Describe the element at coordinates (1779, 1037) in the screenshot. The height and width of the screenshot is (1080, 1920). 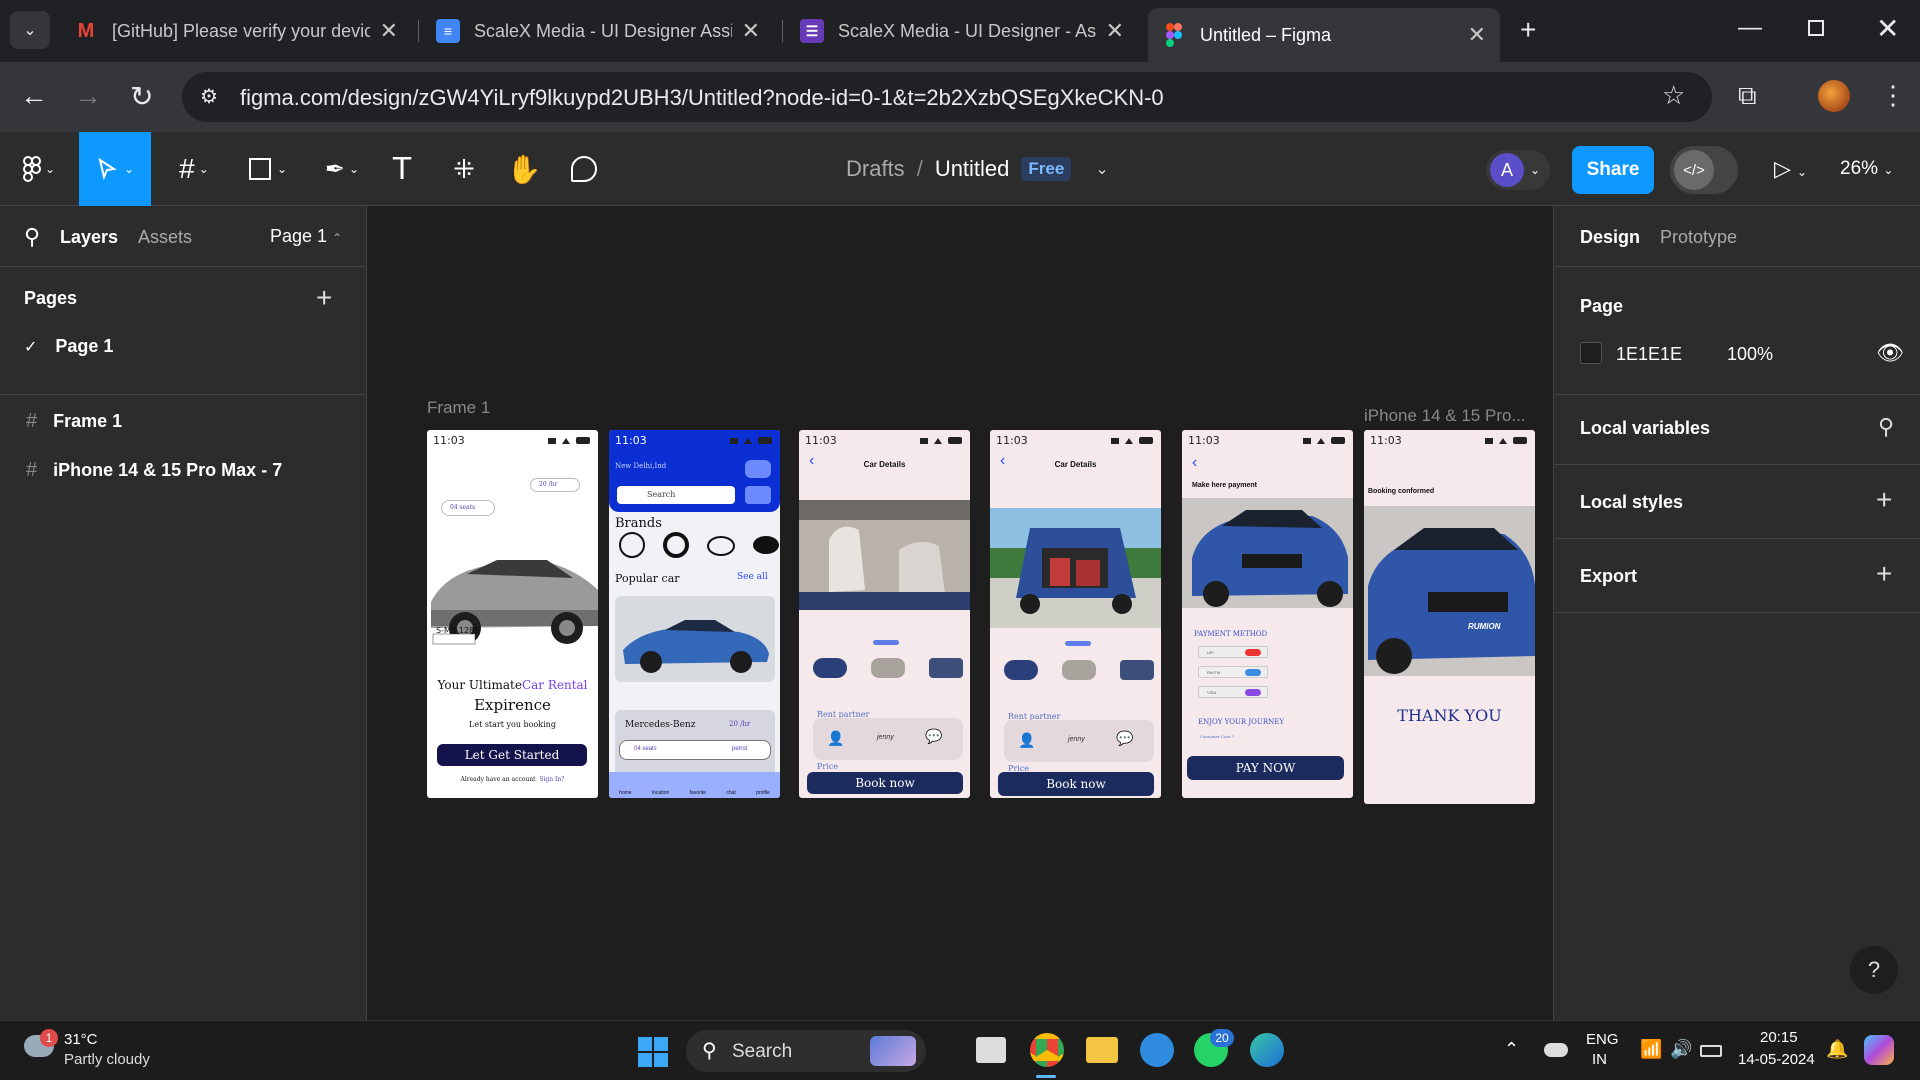
I see `clock-time: 20:15` at that location.